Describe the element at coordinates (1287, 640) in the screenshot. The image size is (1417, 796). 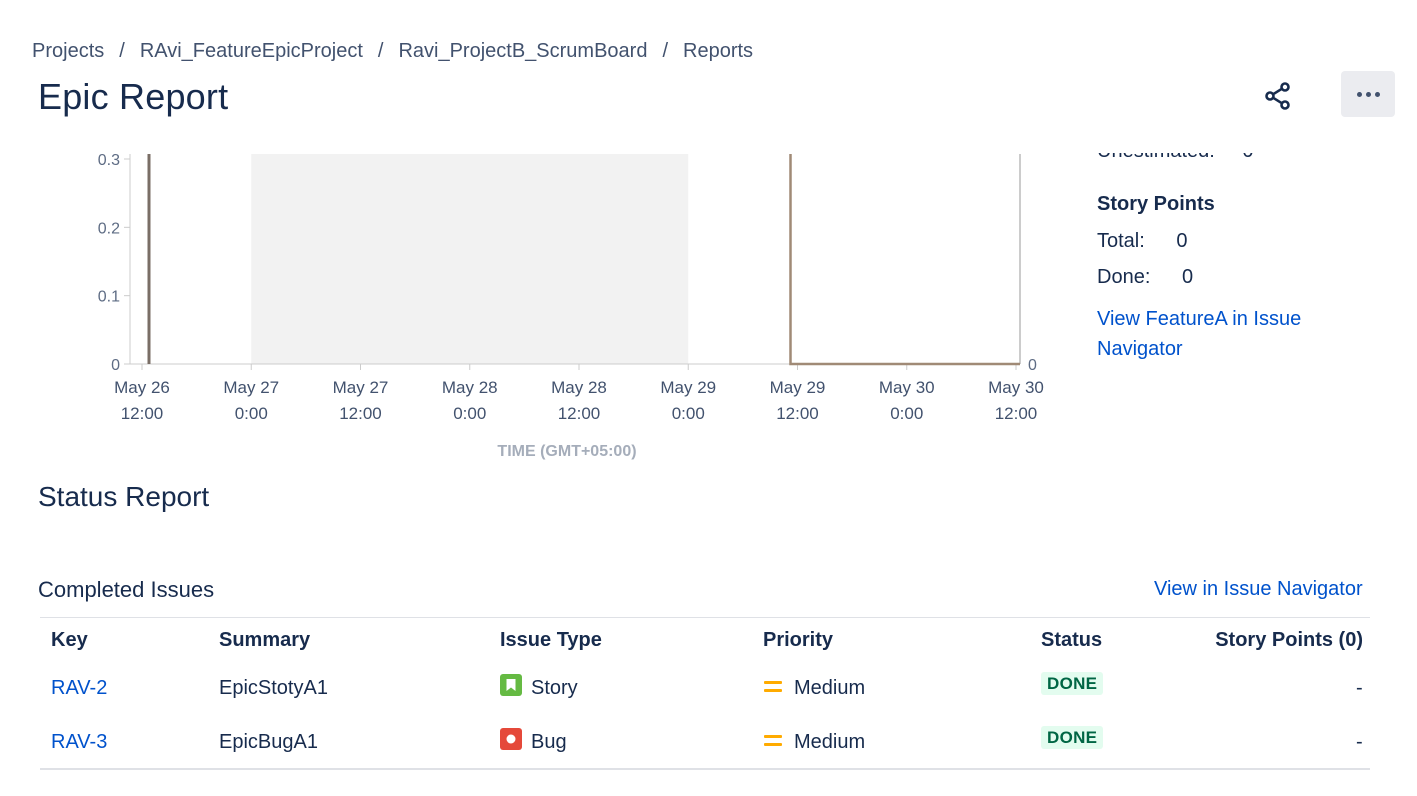
I see `column-header-story-points: Story Points (0)` at that location.